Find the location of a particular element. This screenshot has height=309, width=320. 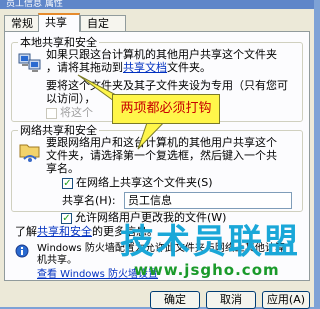

watermark-url: www.jsgho.com is located at coordinates (207, 270).